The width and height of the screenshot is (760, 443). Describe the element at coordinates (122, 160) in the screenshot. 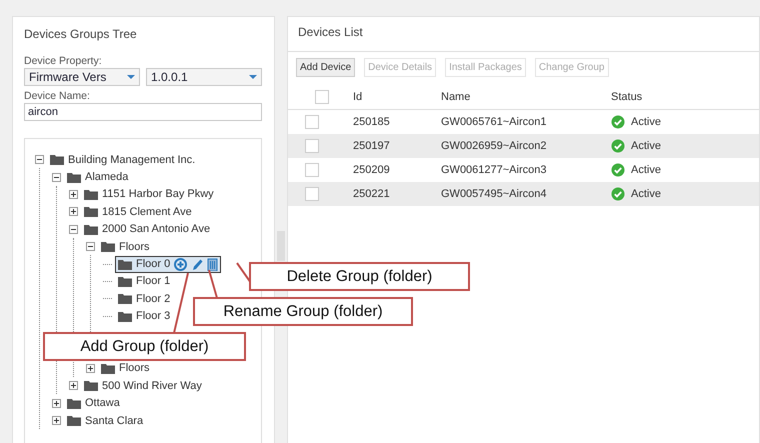

I see `tree-item: Building Management Inc.` at that location.